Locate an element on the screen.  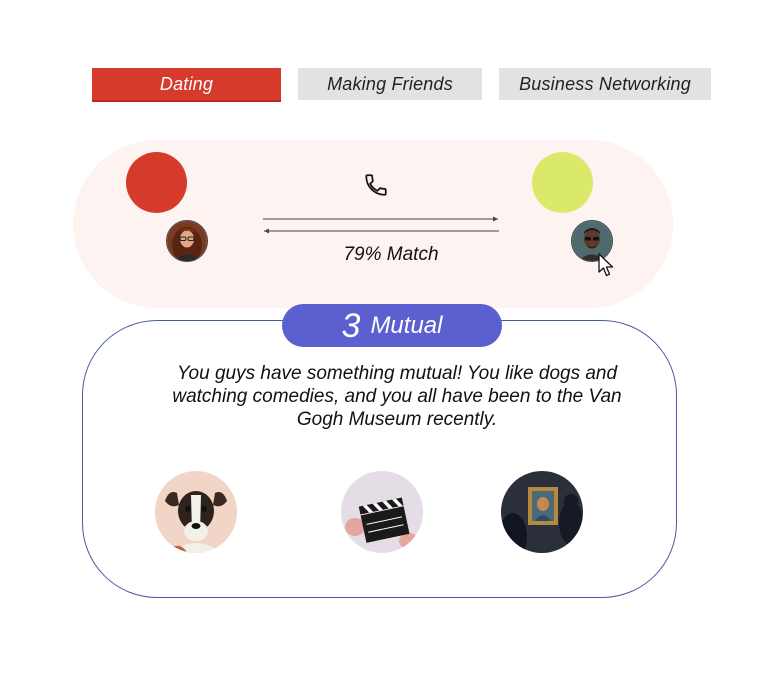
mutual-label: Mutual is located at coordinates (406, 325).